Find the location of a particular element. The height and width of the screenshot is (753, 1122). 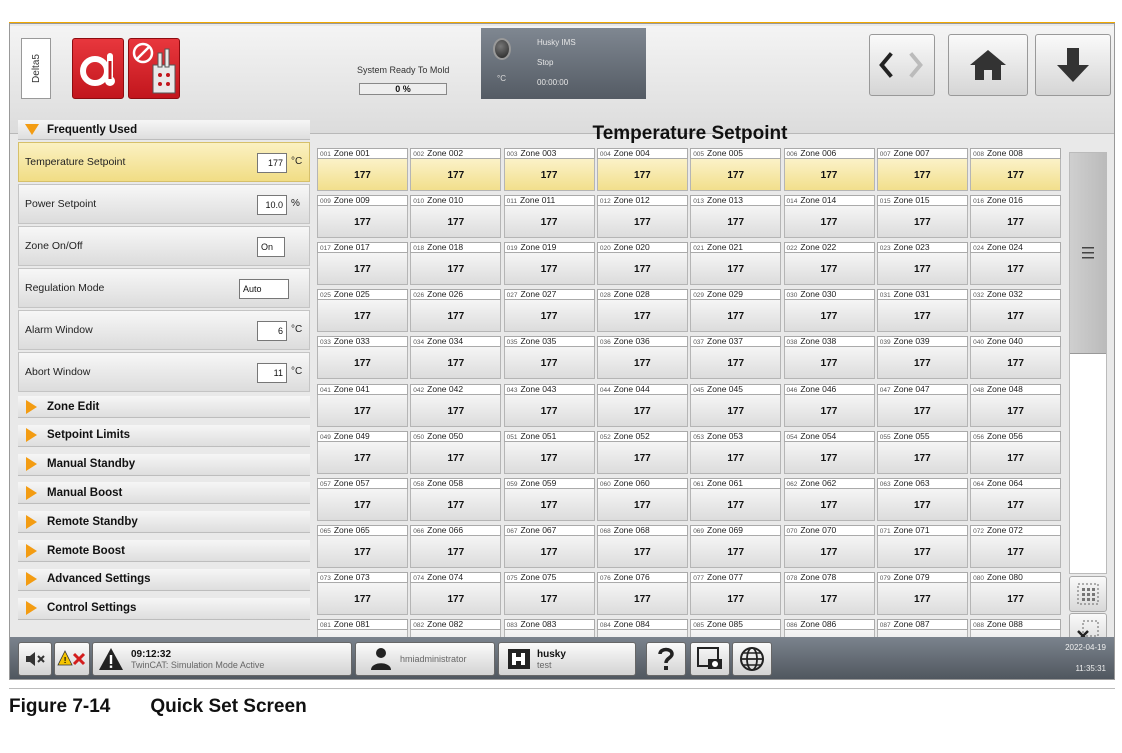

zone-cell-009: 009 Zone 009 177 is located at coordinates (362, 217).